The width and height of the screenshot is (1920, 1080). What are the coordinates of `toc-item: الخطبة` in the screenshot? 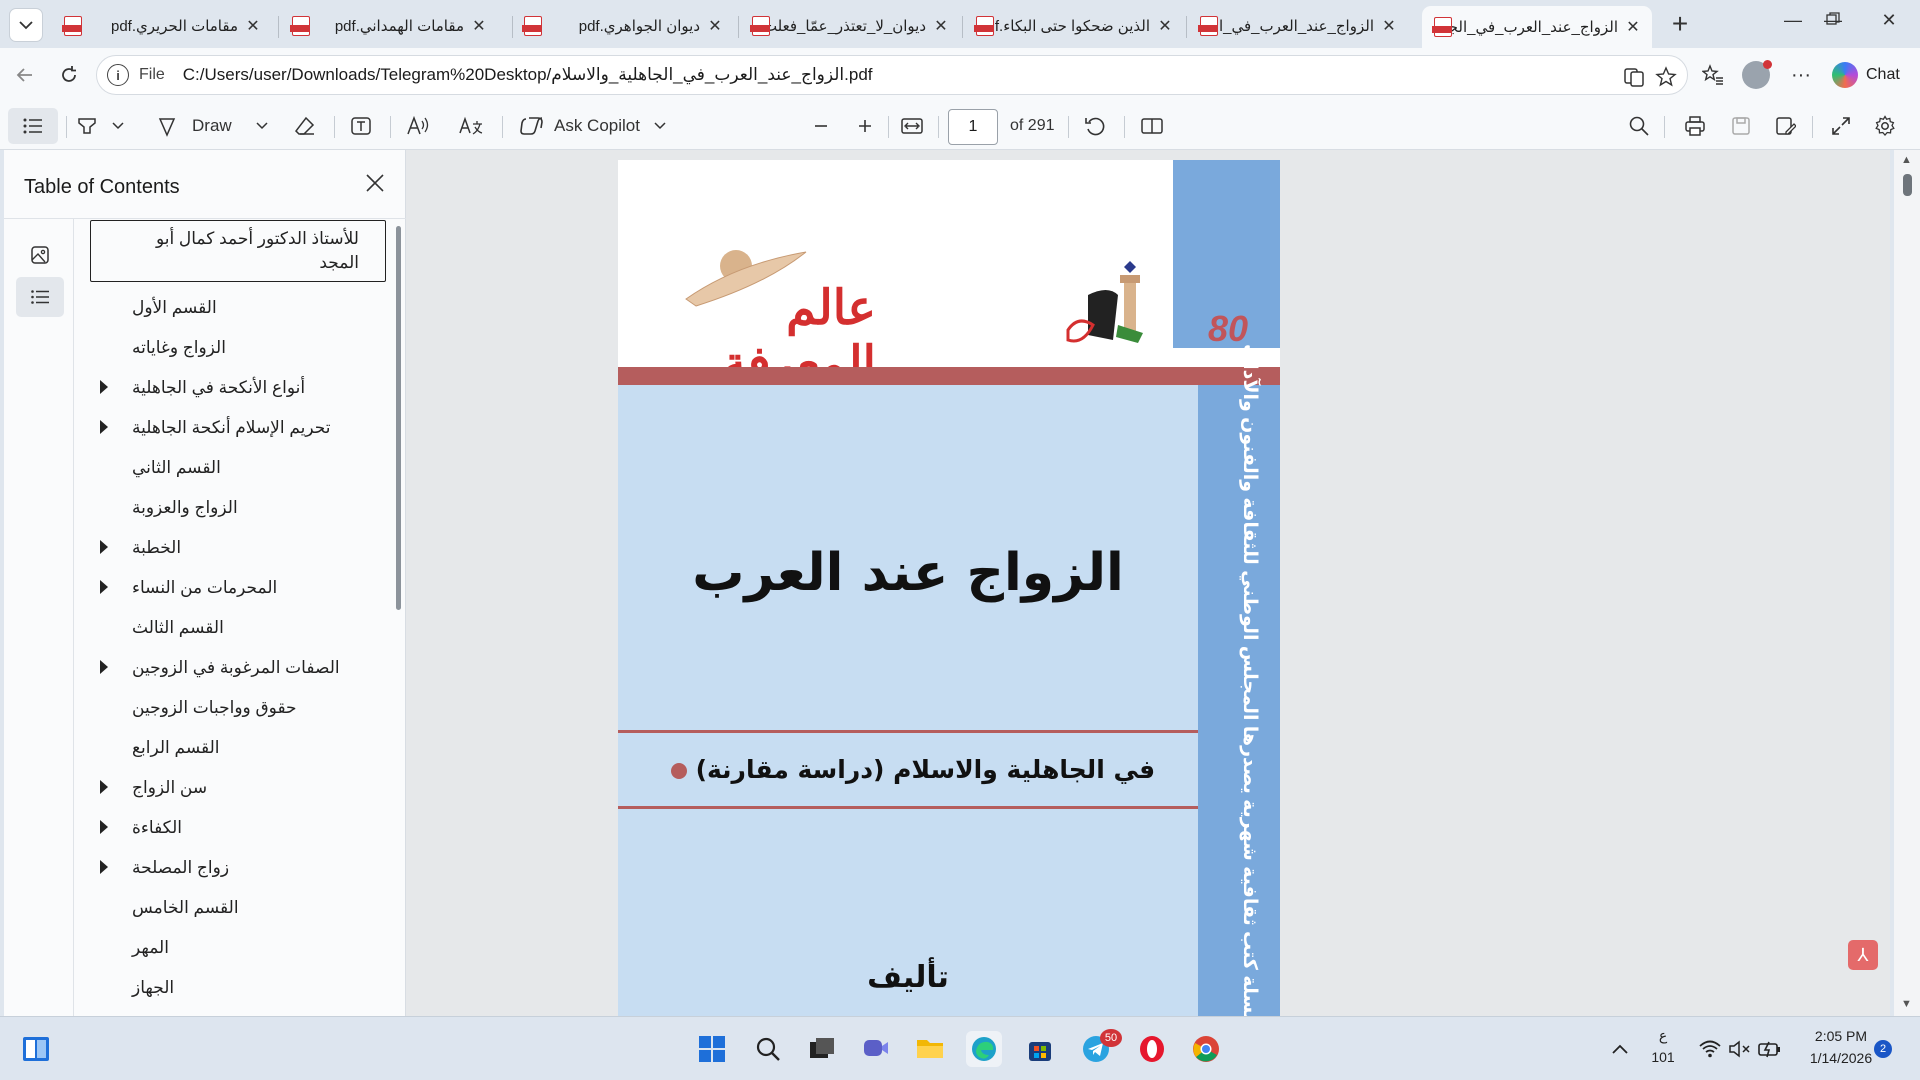 It's located at (240, 548).